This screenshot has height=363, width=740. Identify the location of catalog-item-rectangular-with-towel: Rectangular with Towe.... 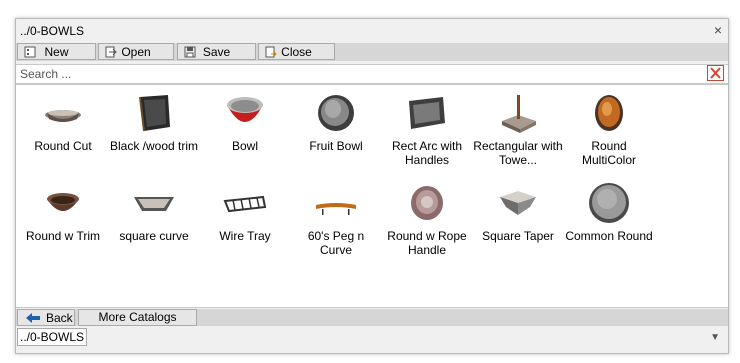
(518, 129).